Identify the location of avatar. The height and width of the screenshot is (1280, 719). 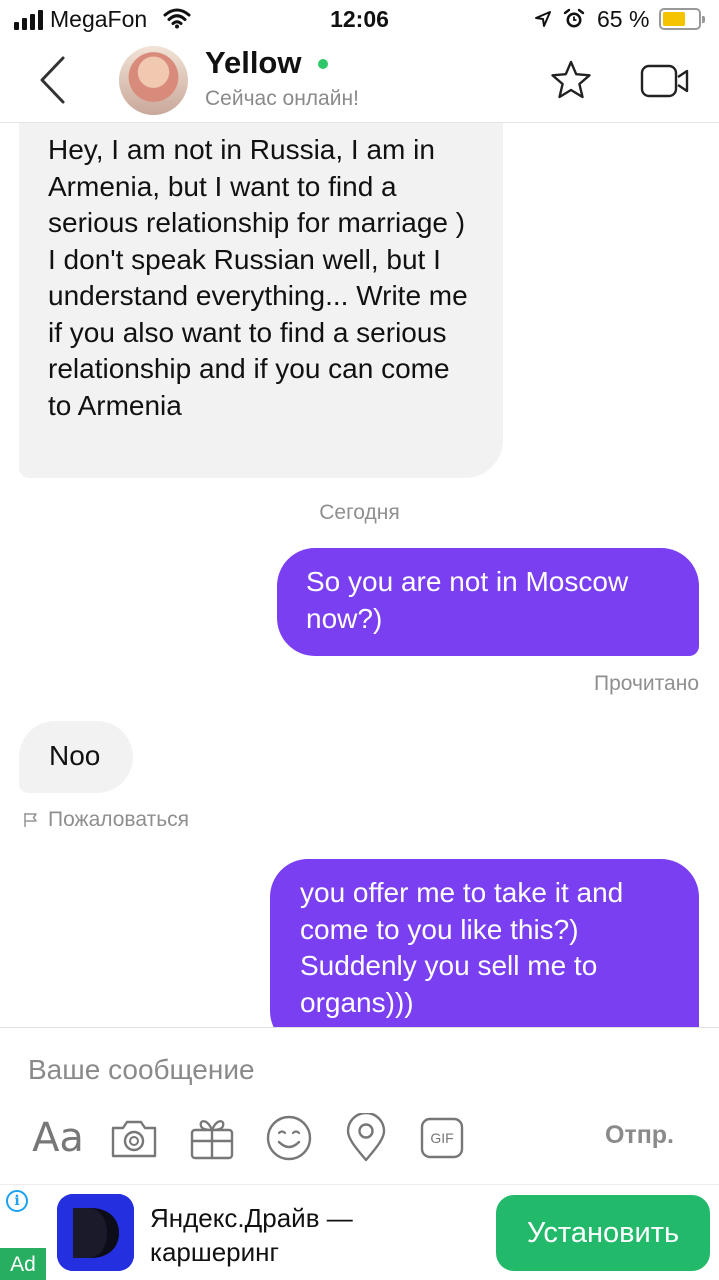
(153, 80).